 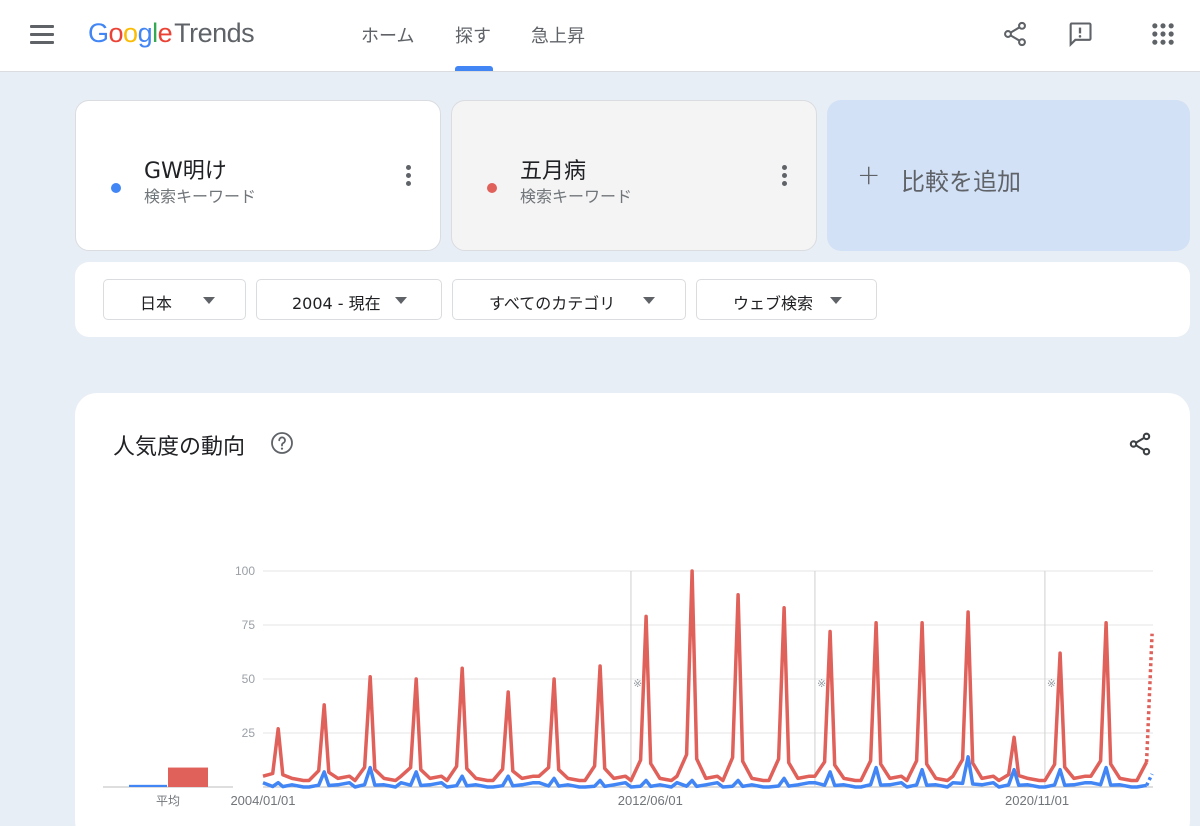 What do you see at coordinates (869, 174) in the screenshot?
I see `plus-icon: +` at bounding box center [869, 174].